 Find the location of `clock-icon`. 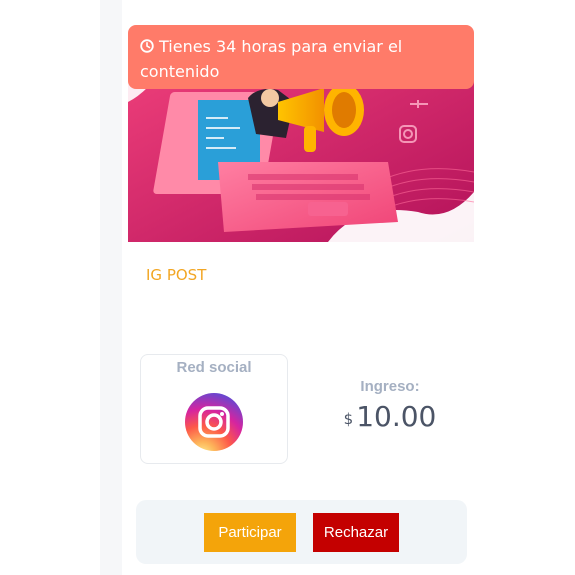

clock-icon is located at coordinates (147, 44).